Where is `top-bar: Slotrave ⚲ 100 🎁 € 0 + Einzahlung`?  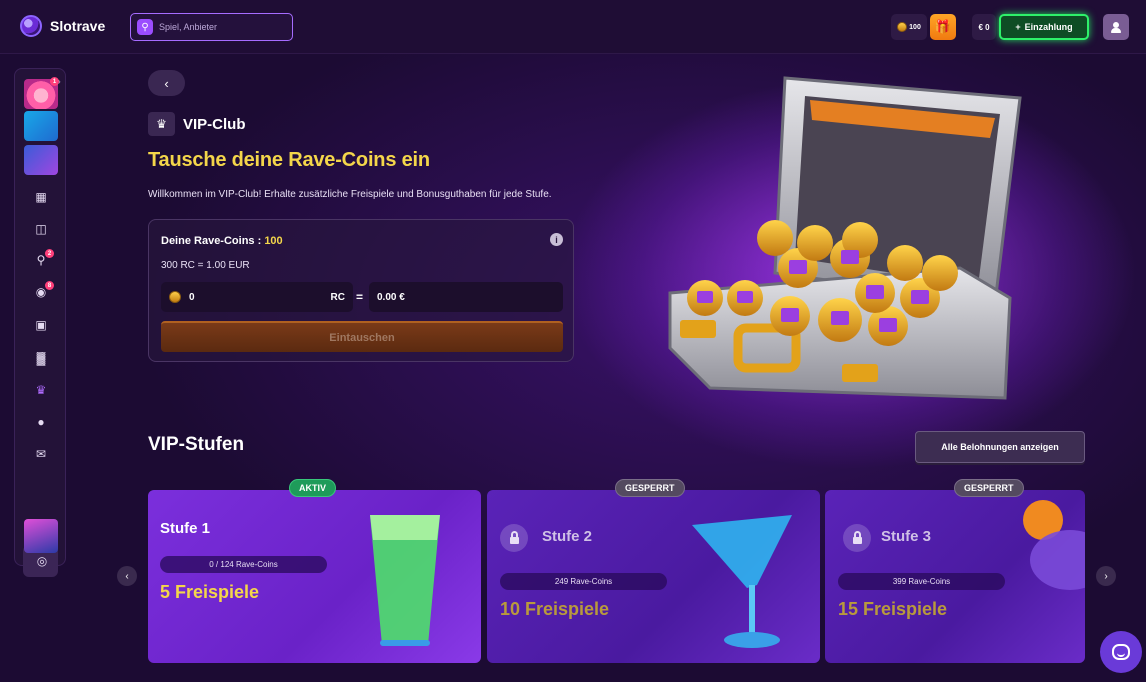 top-bar: Slotrave ⚲ 100 🎁 € 0 + Einzahlung is located at coordinates (573, 27).